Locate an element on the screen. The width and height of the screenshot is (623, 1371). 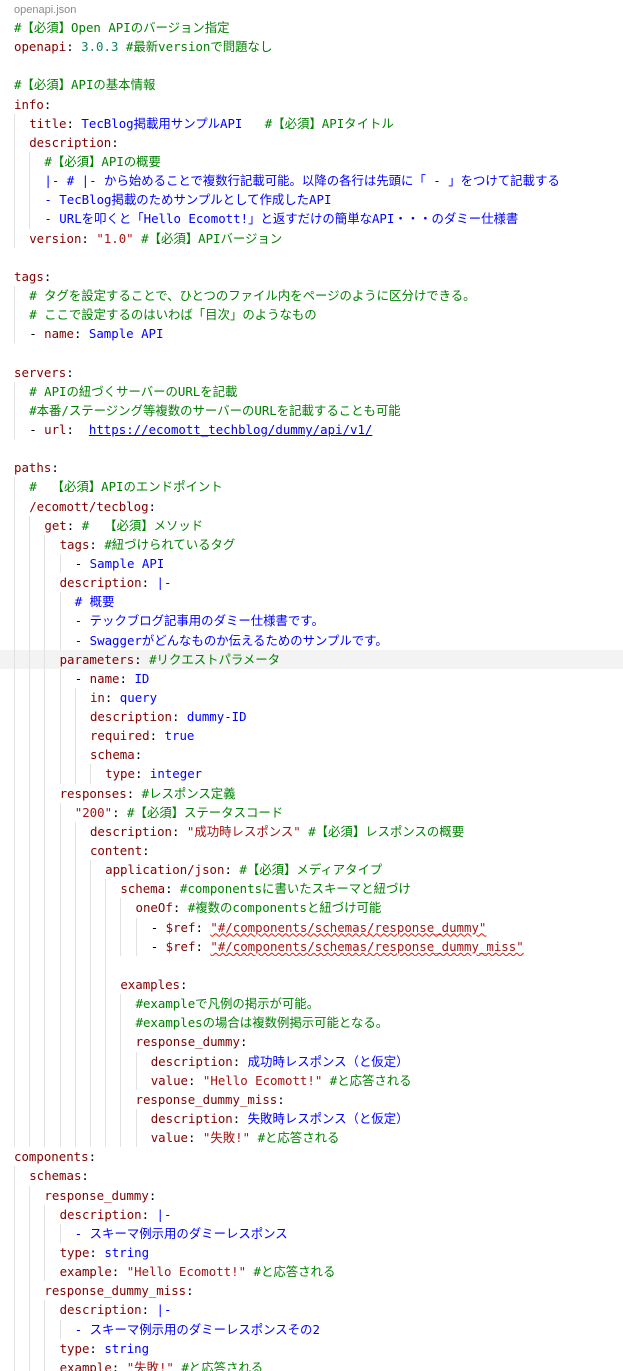
code-line: tags: is located at coordinates (311, 276).